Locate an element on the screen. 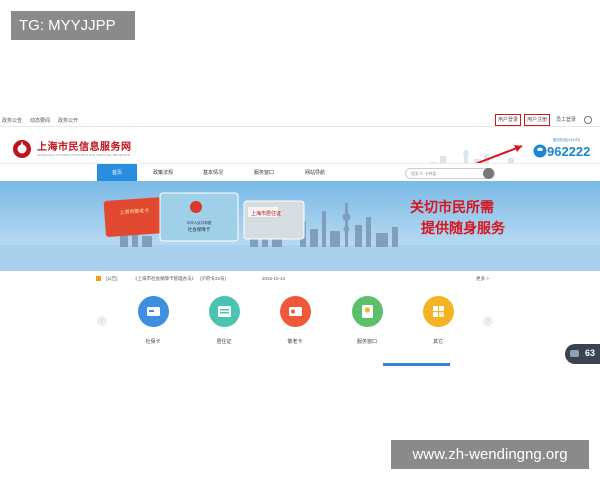 The width and height of the screenshot is (600, 480). service-senior-card: 敬老卡 is located at coordinates (295, 320).